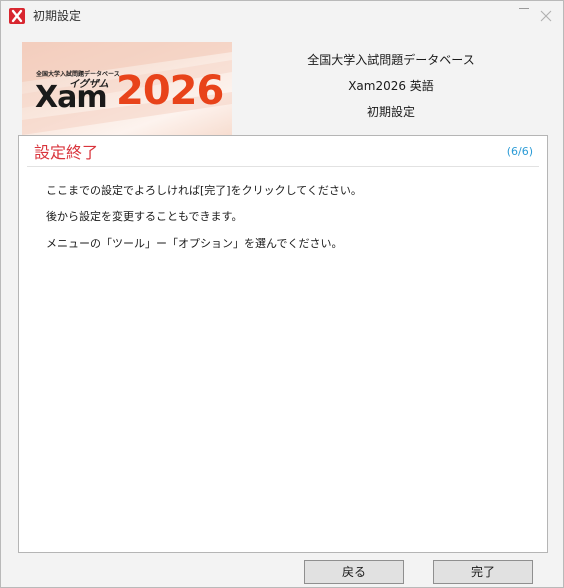 The height and width of the screenshot is (588, 564). Describe the element at coordinates (390, 112) in the screenshot. I see `wizard-name: 初期設定` at that location.